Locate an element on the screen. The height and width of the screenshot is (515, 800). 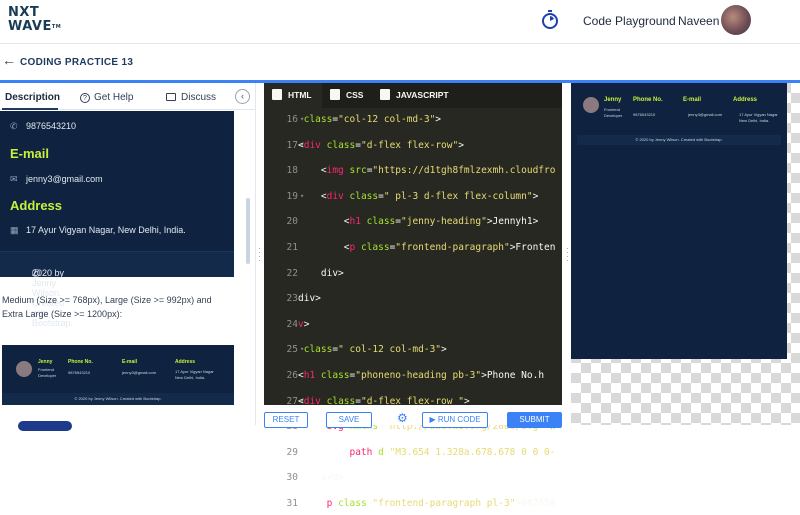
user-avatar is located at coordinates (736, 20).